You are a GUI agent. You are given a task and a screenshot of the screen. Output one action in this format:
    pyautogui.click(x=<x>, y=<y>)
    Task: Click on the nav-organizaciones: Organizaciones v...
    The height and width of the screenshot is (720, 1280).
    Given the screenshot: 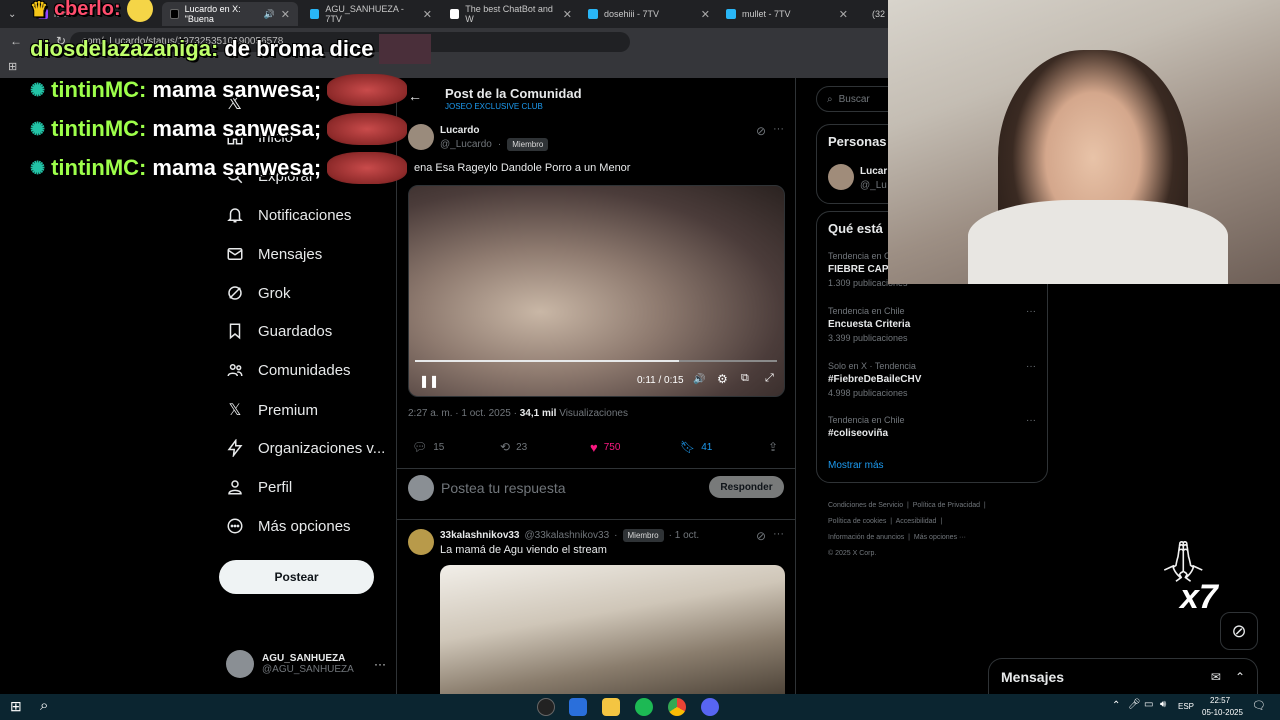 What is the action you would take?
    pyautogui.click(x=305, y=448)
    